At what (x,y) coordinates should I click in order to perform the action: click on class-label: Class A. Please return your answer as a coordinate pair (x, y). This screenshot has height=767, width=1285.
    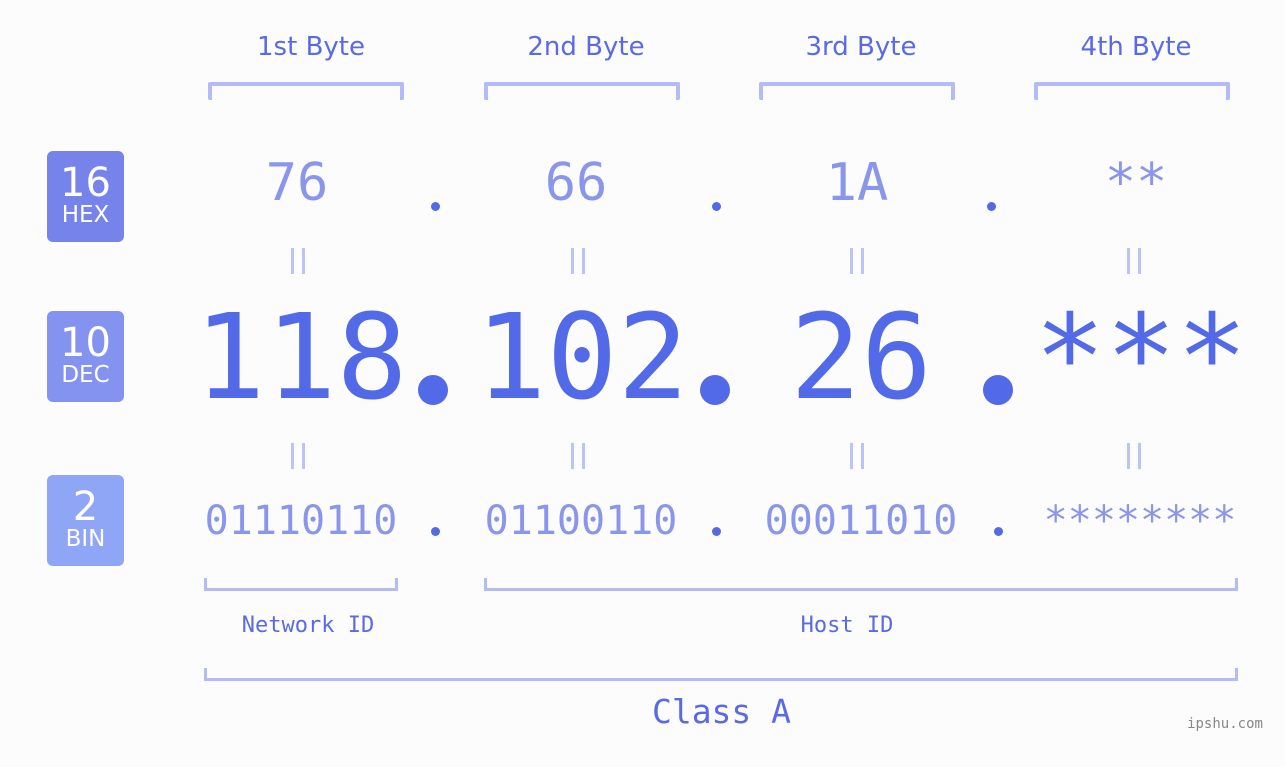
    Looking at the image, I should click on (721, 711).